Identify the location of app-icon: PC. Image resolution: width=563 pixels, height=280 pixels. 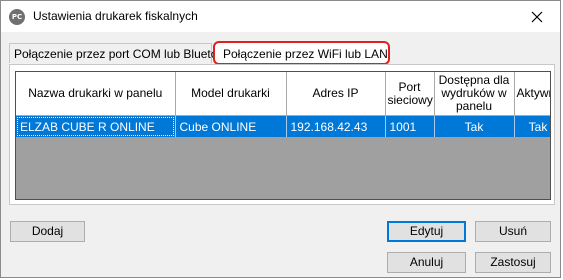
(17, 17).